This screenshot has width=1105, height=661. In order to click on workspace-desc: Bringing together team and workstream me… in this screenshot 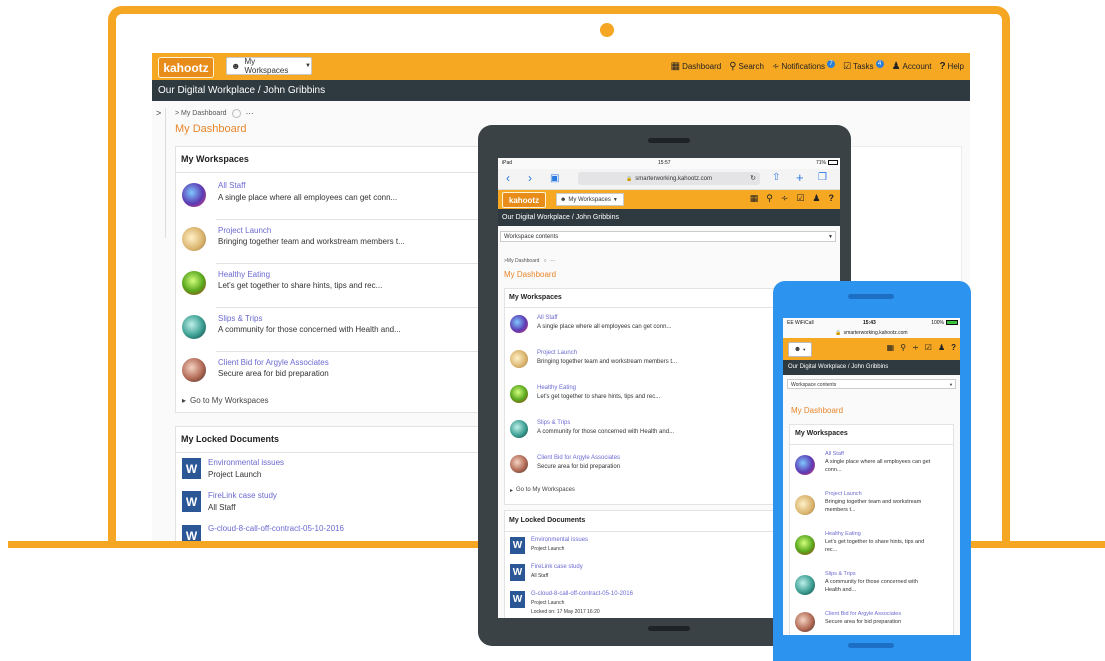, I will do `click(311, 241)`.